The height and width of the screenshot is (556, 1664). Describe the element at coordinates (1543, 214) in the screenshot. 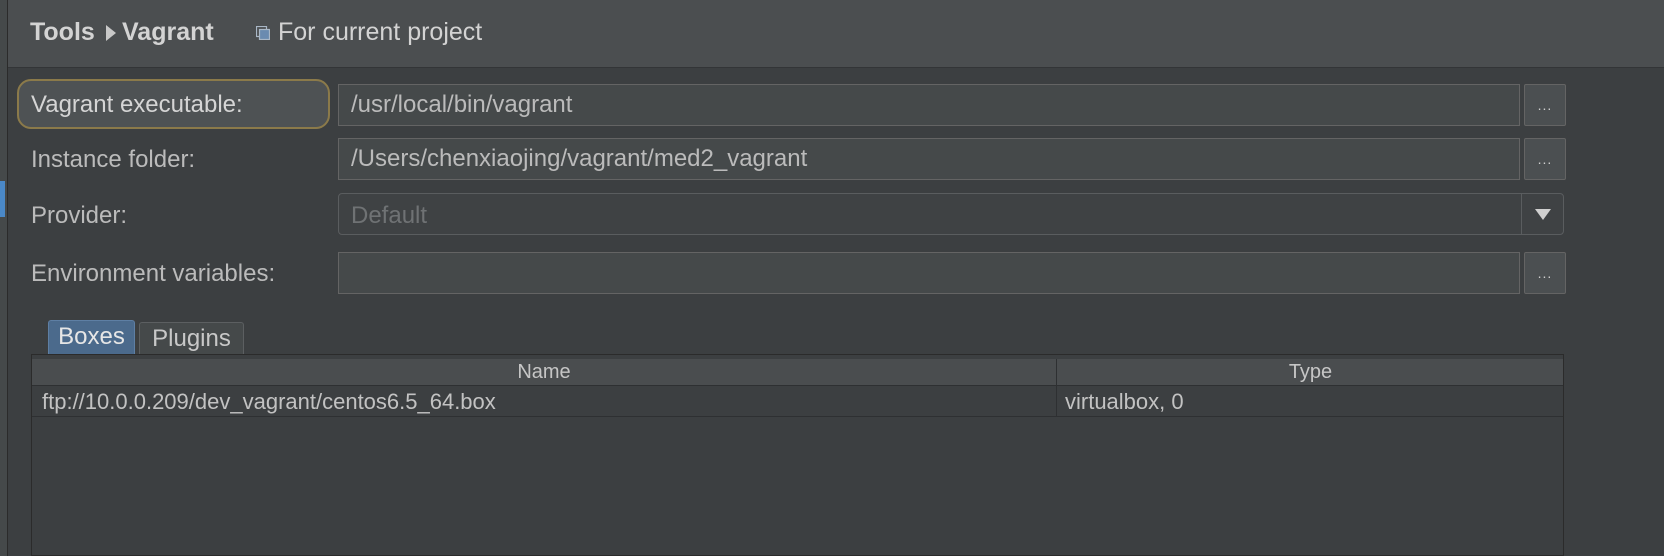

I see `chevron-down-icon` at that location.